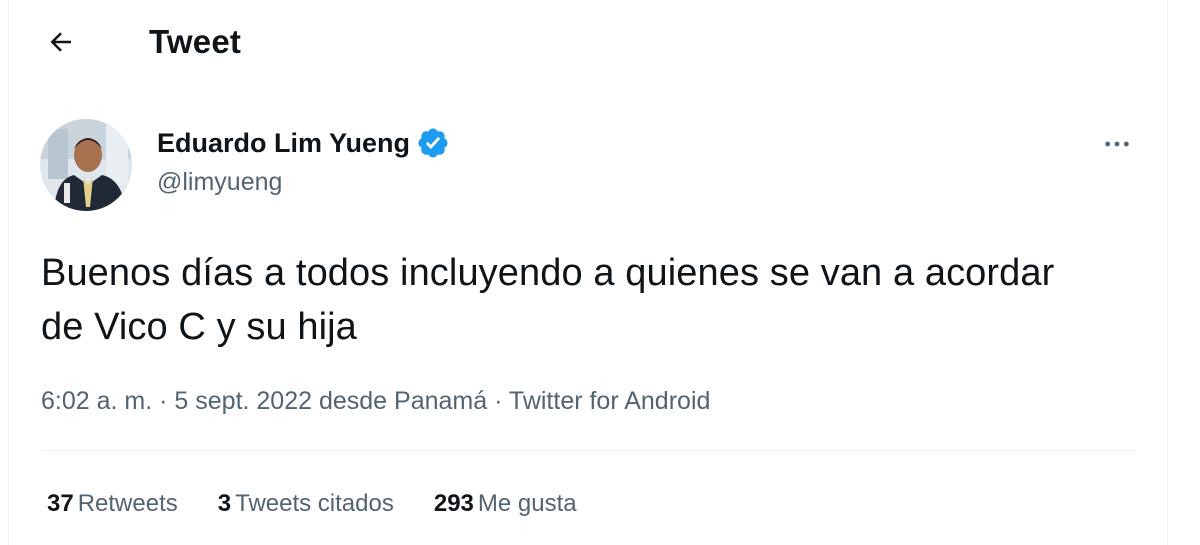  I want to click on author-handle: @limyueng, so click(219, 182).